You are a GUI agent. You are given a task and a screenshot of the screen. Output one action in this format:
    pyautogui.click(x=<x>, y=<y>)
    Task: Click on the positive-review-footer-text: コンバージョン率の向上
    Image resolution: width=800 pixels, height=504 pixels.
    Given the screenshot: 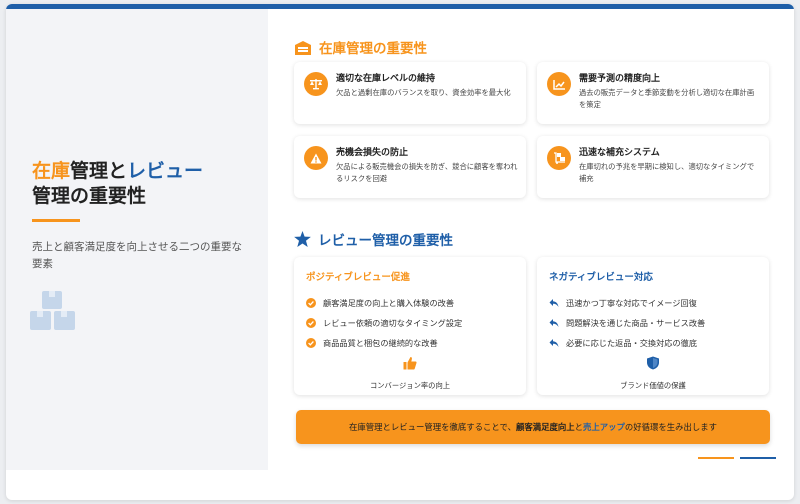 What is the action you would take?
    pyautogui.click(x=410, y=385)
    